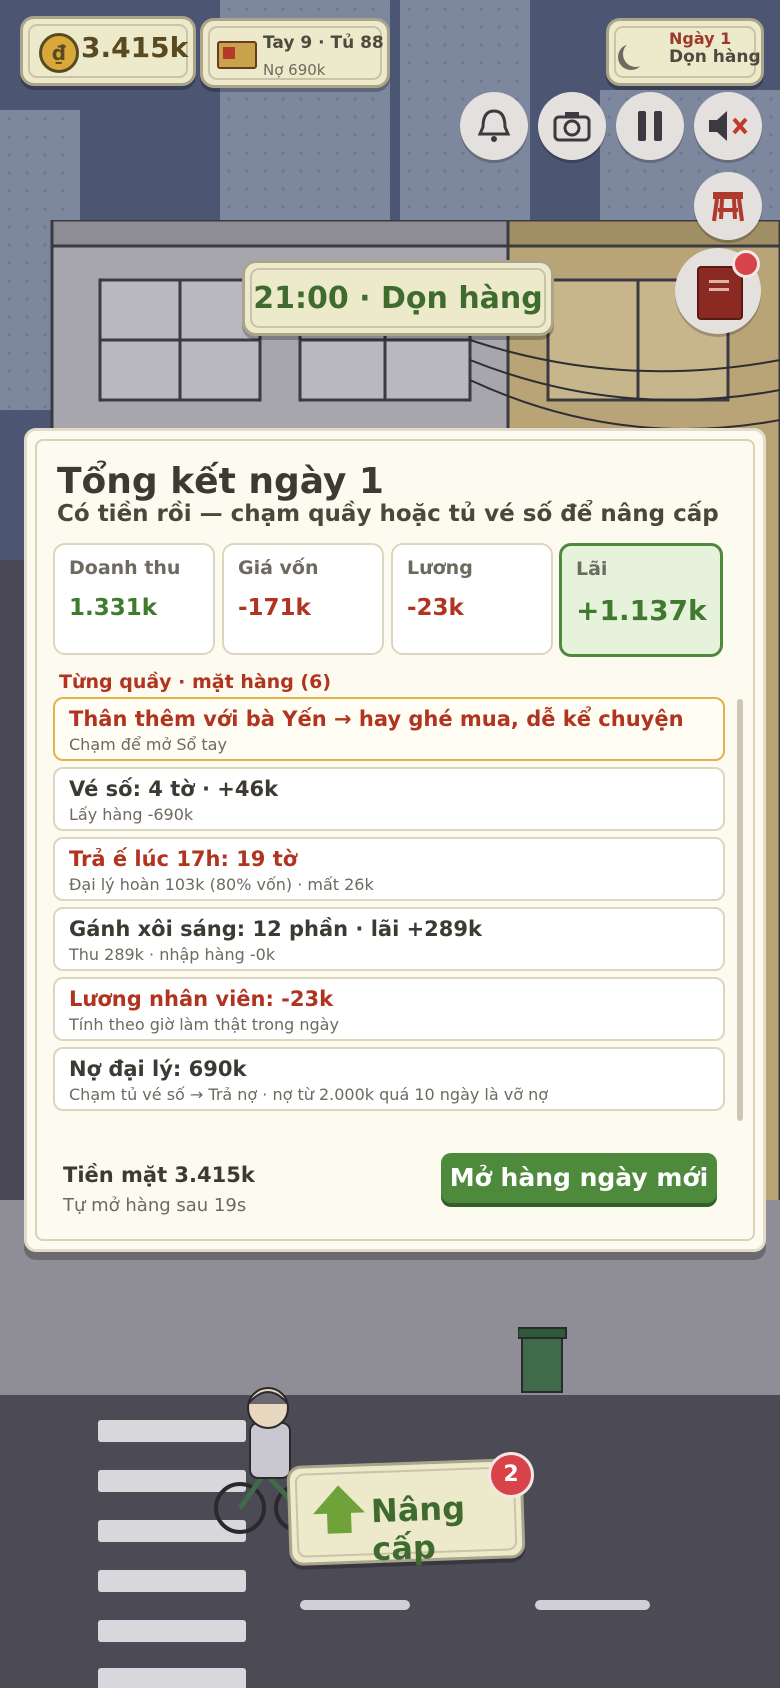 The width and height of the screenshot is (780, 1688). Describe the element at coordinates (275, 929) in the screenshot. I see `list-item-title: Gánh xôi sáng: 12 phần · lãi +289k` at that location.